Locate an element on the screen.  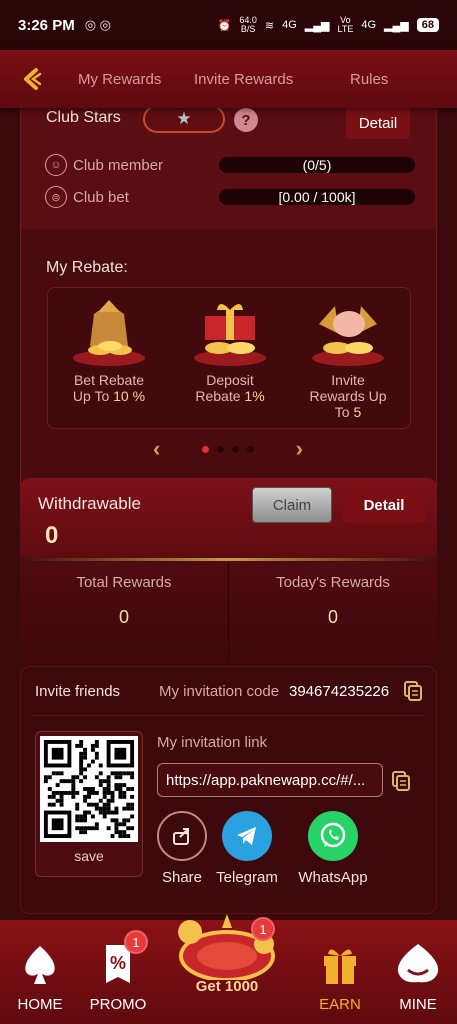
rebate-pager: ‹ › is located at coordinates (228, 449).